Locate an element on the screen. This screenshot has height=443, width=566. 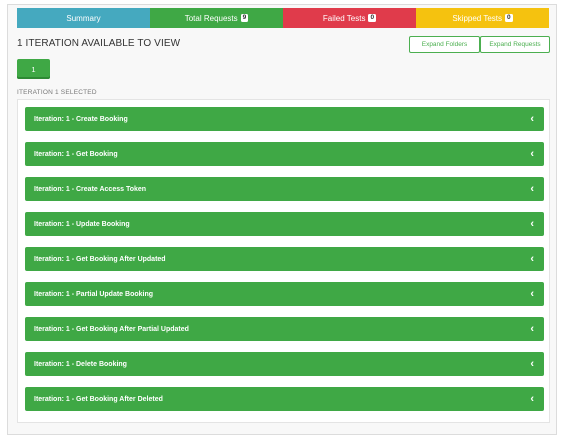
iterations-heading: 1 ITERATION AVAILABLE TO VIEW is located at coordinates (99, 43).